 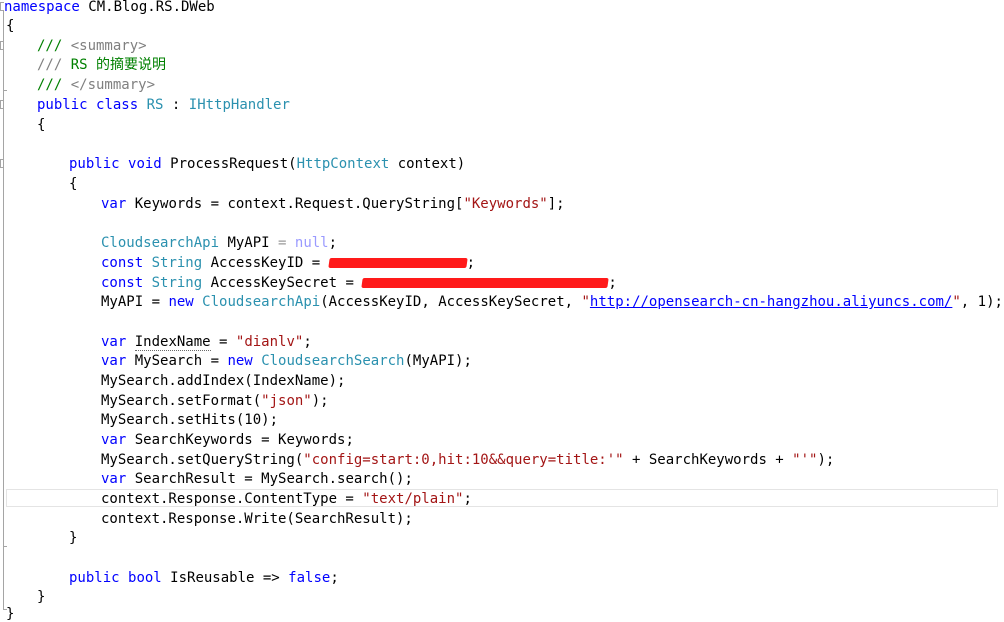 What do you see at coordinates (2, 45) in the screenshot?
I see `collapse-toggle-summary` at bounding box center [2, 45].